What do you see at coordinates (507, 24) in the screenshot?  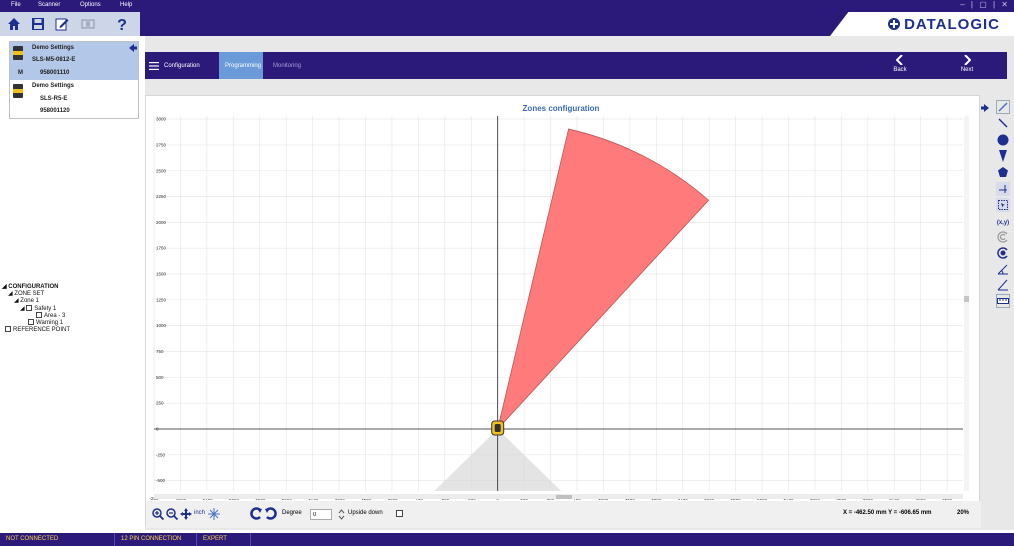 I see `toolbar: ? DATALOGIC` at bounding box center [507, 24].